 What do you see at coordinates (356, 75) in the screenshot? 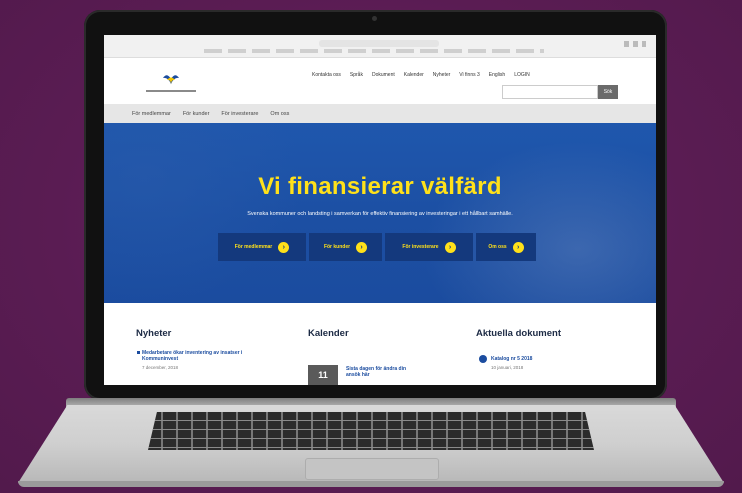
I see `topnav-item-language: Språk` at bounding box center [356, 75].